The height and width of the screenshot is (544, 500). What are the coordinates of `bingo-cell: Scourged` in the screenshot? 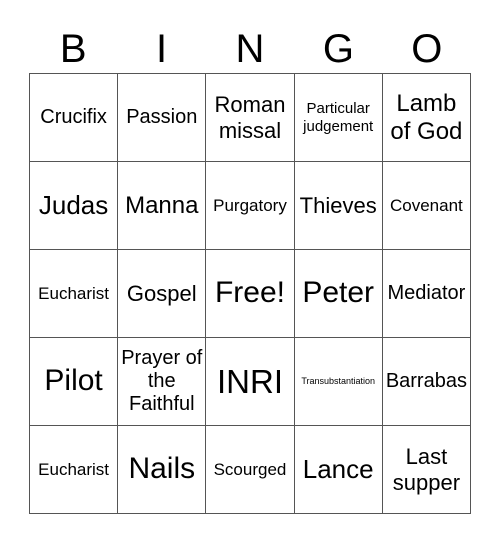 It's located at (250, 470).